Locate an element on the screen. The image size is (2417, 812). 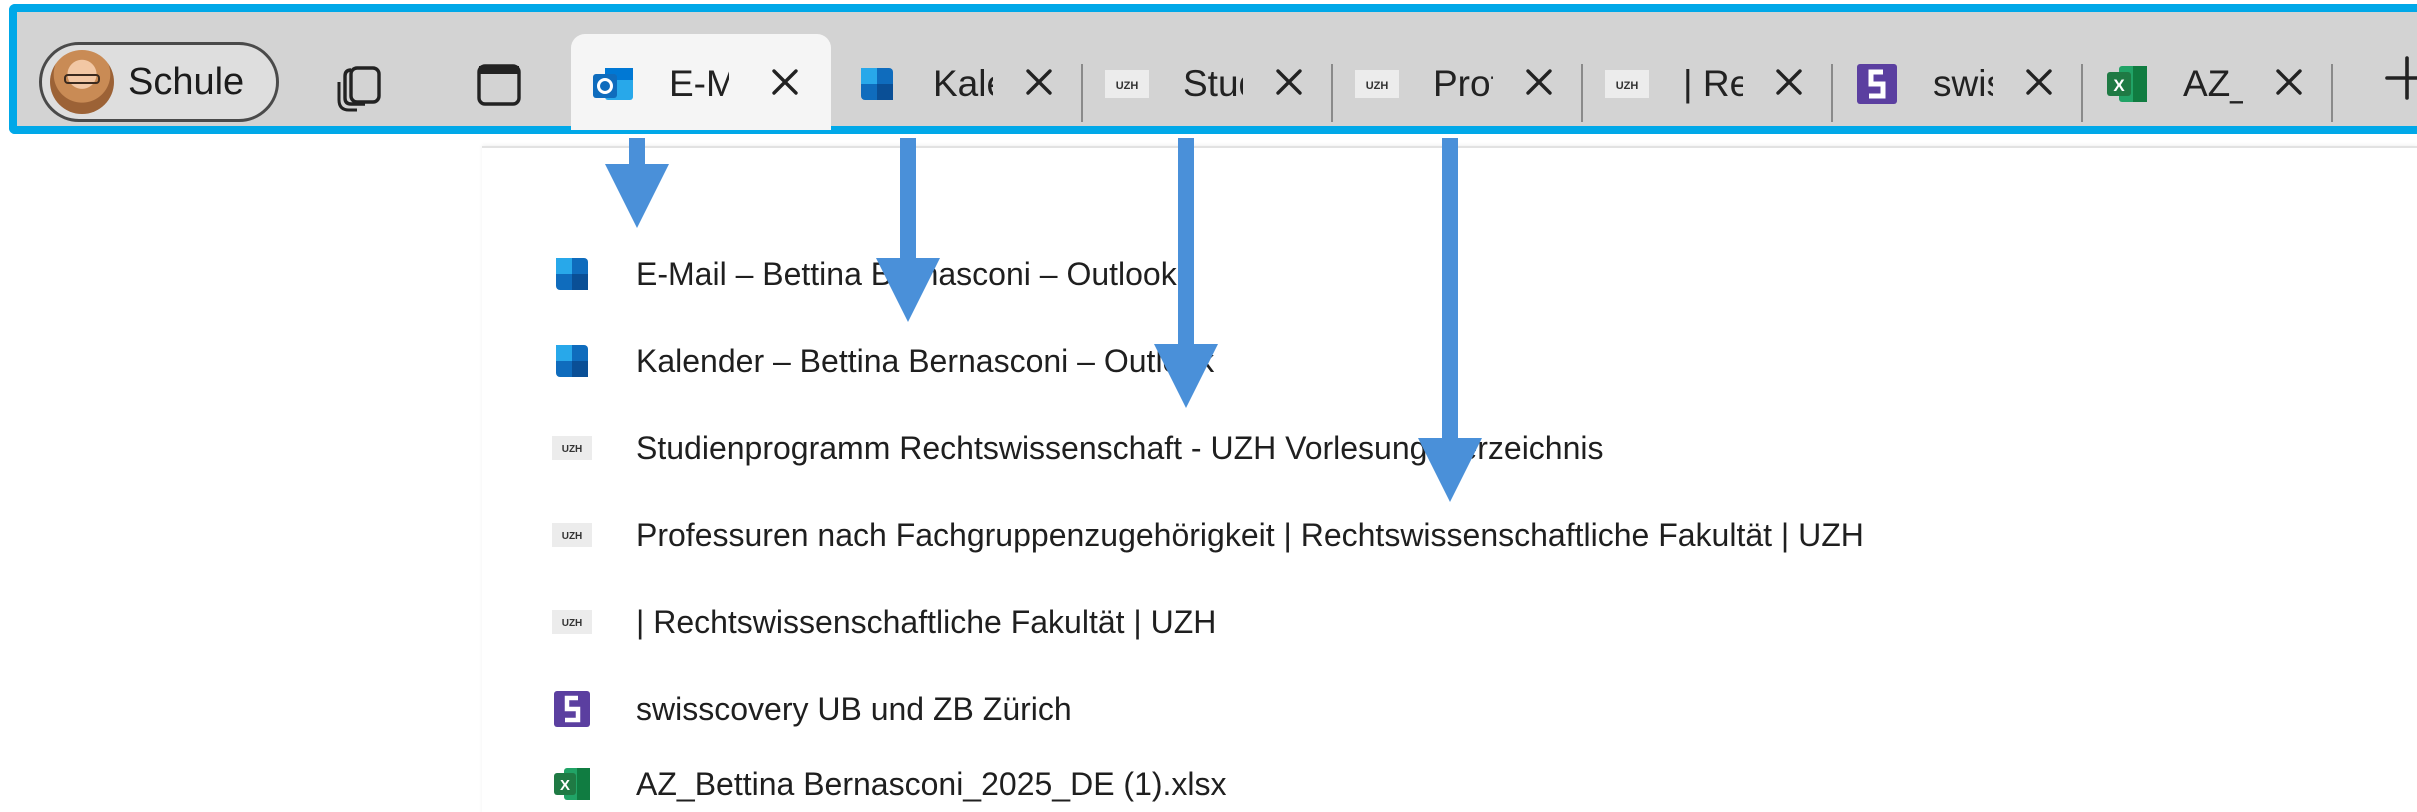
tab-email: E-Mail is located at coordinates (701, 82).